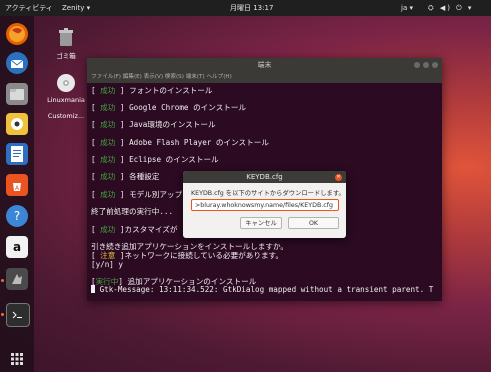  I want to click on close-icon: ✕, so click(338, 177).